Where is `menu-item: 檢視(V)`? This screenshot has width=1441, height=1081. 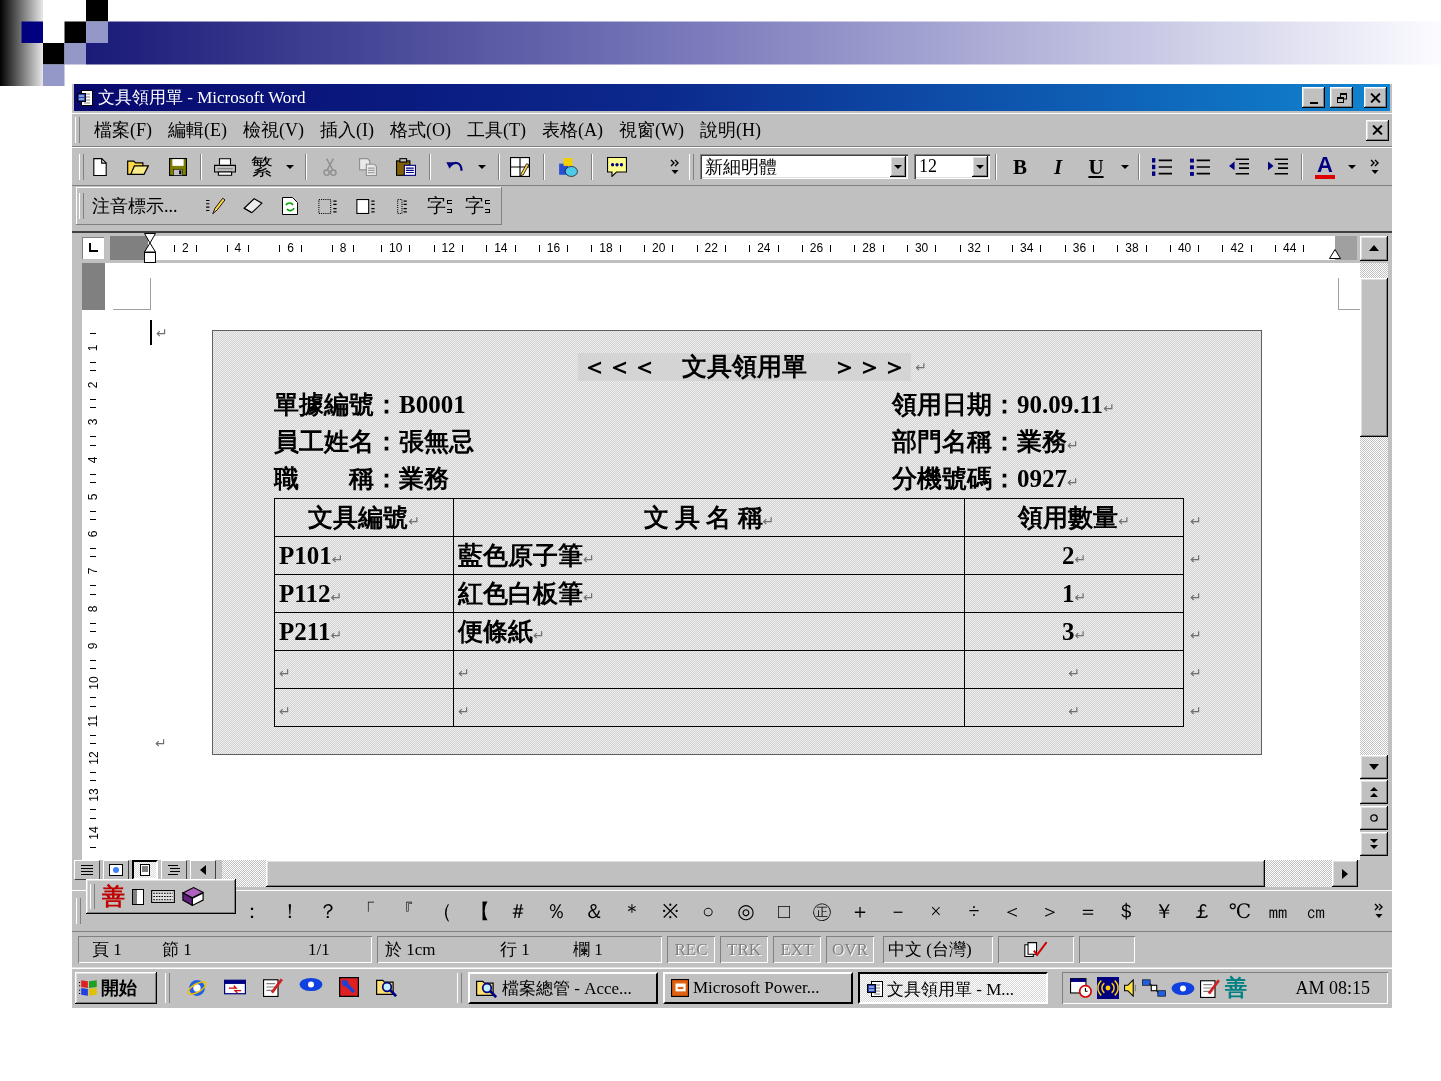
menu-item: 檢視(V) is located at coordinates (273, 130).